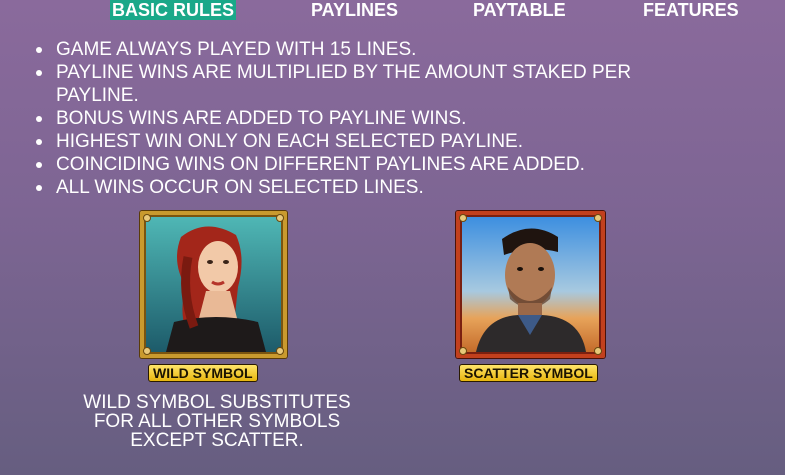 This screenshot has height=475, width=785. Describe the element at coordinates (691, 10) in the screenshot. I see `tab-features: FEATURES` at that location.